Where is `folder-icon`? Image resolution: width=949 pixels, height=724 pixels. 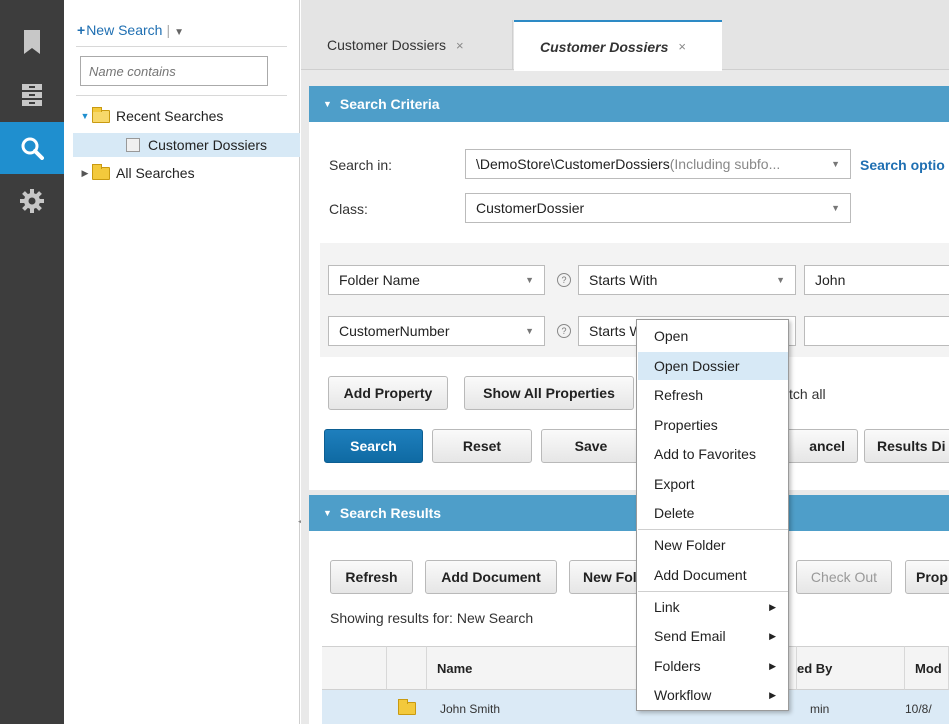 folder-icon is located at coordinates (101, 171).